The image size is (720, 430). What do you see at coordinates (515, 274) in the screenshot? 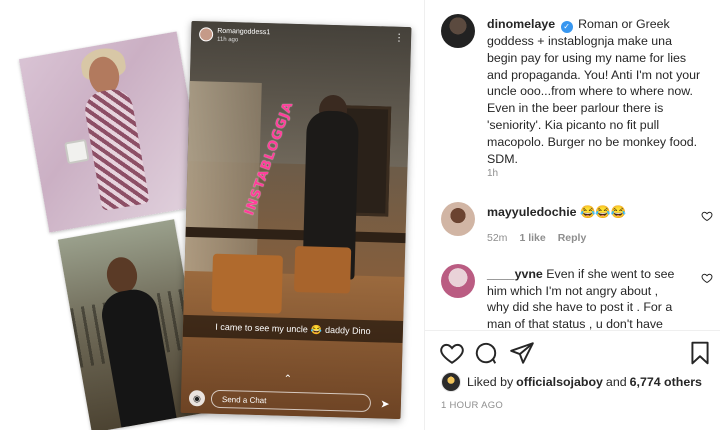
I see `commenter-username: ____yvne` at bounding box center [515, 274].